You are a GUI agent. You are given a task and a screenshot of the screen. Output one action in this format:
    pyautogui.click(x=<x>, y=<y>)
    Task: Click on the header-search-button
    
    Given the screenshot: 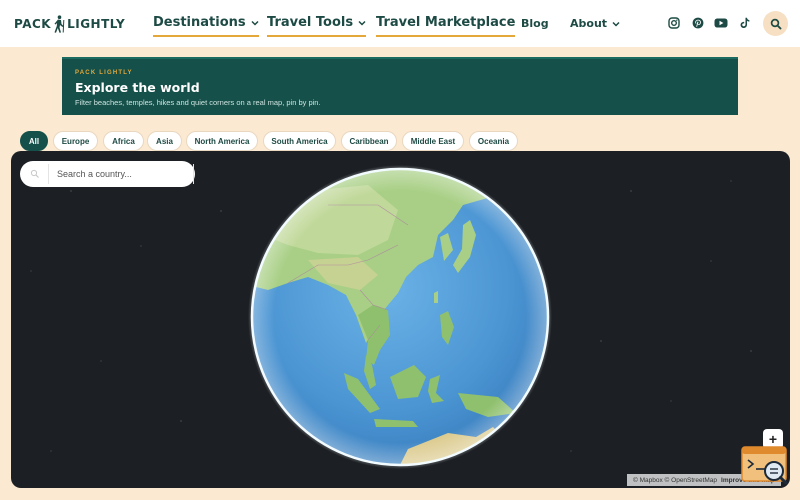 What is the action you would take?
    pyautogui.click(x=775, y=23)
    